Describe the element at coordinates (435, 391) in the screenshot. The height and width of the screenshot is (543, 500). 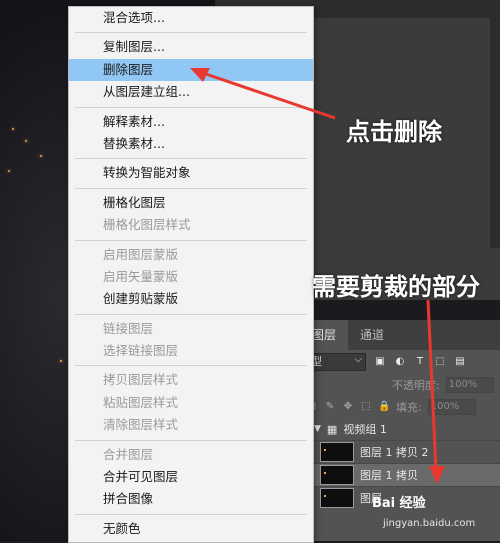
I see `arrow-to-layer` at that location.